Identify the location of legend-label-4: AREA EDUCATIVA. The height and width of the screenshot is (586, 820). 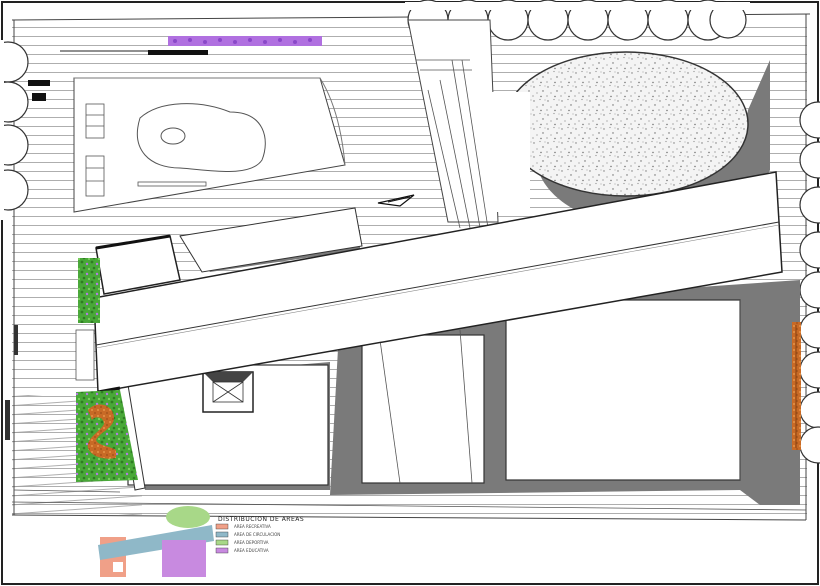
(251, 550).